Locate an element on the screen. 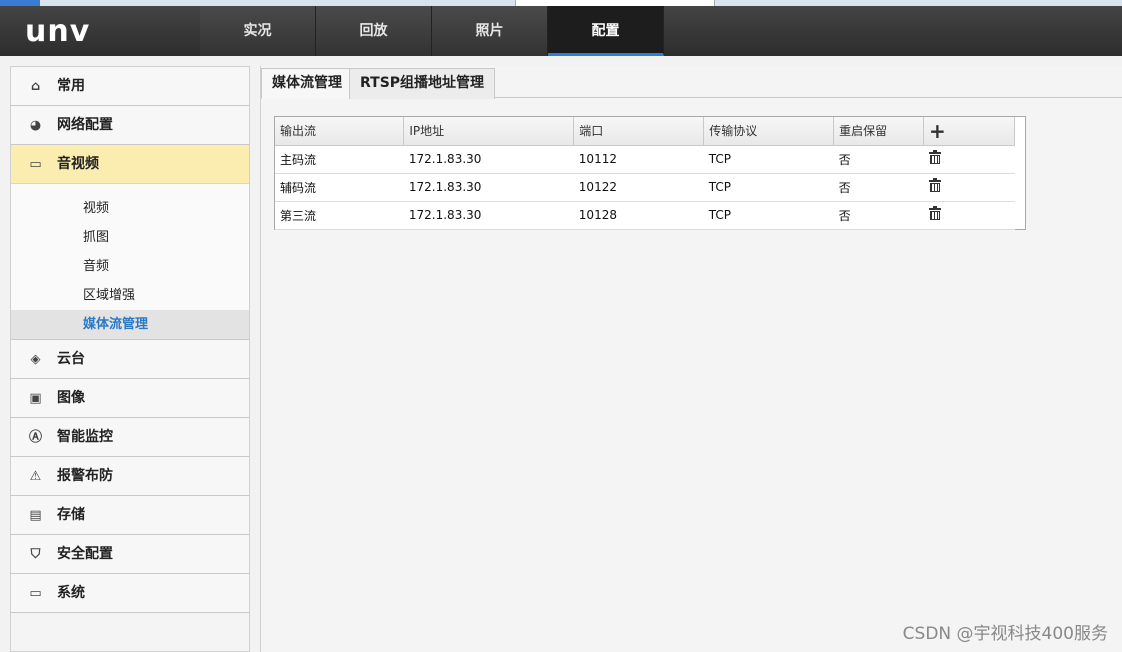 This screenshot has width=1122, height=652. network-globe-icon: ◕ is located at coordinates (35, 125).